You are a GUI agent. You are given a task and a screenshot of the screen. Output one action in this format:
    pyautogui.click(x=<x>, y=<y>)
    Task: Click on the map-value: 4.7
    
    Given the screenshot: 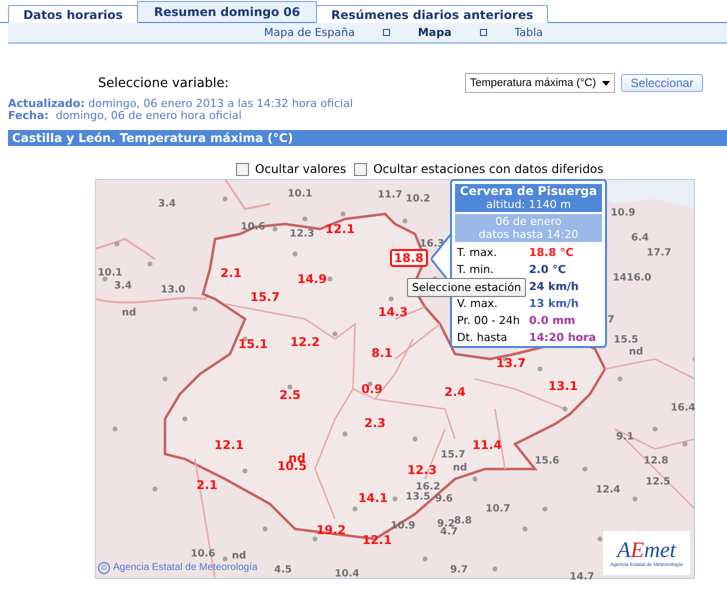 What is the action you would take?
    pyautogui.click(x=449, y=532)
    